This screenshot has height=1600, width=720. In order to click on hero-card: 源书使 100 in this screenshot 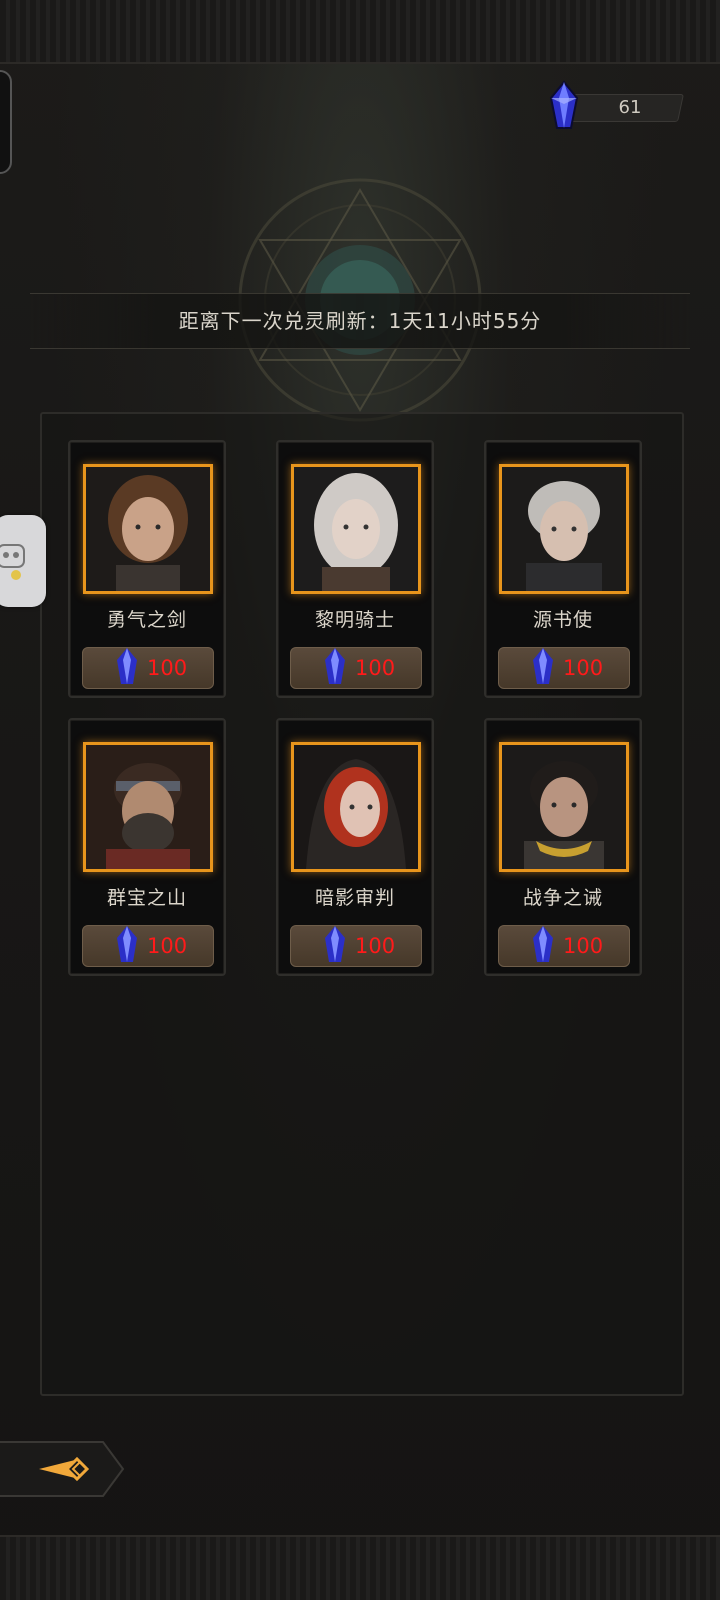, I will do `click(563, 569)`.